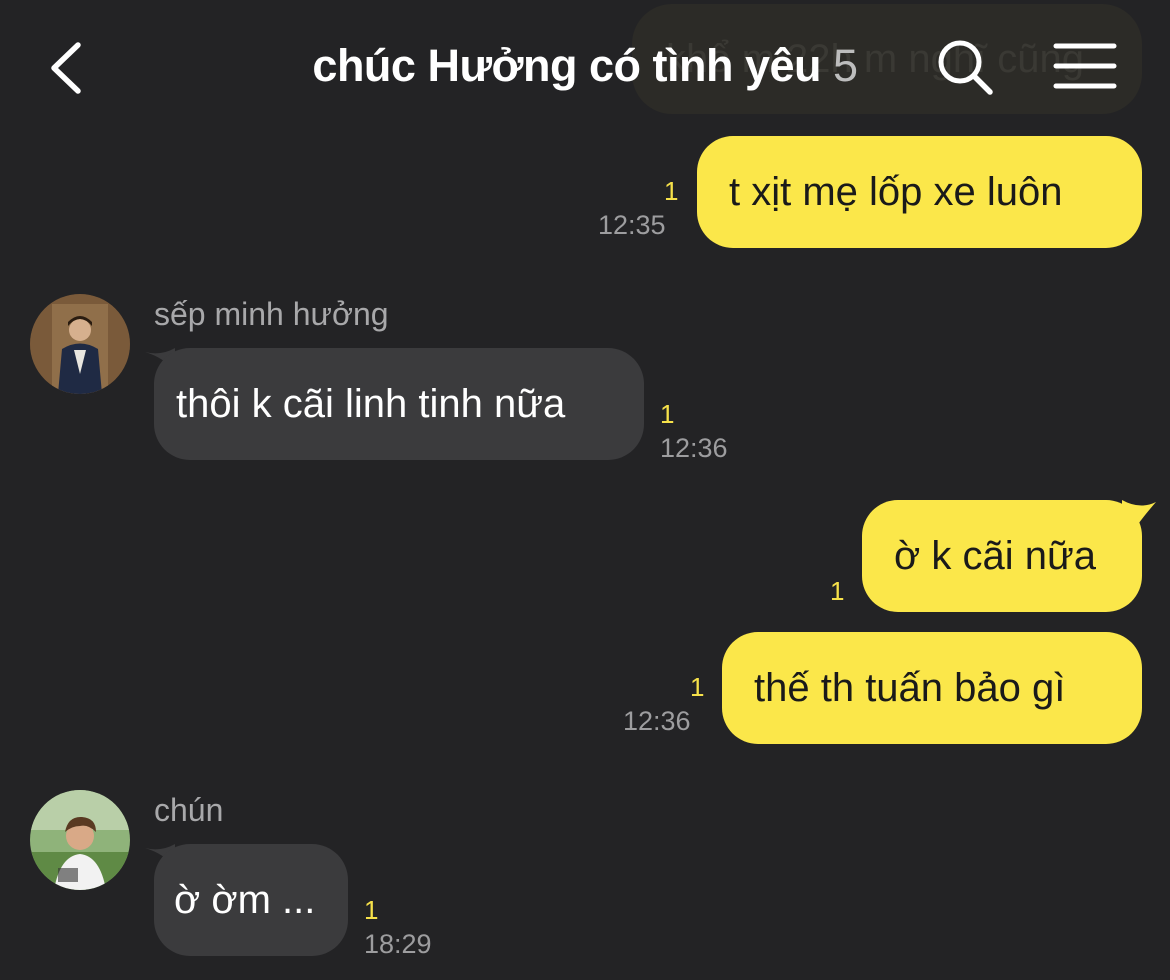 The image size is (1170, 980). I want to click on menu-button, so click(1085, 66).